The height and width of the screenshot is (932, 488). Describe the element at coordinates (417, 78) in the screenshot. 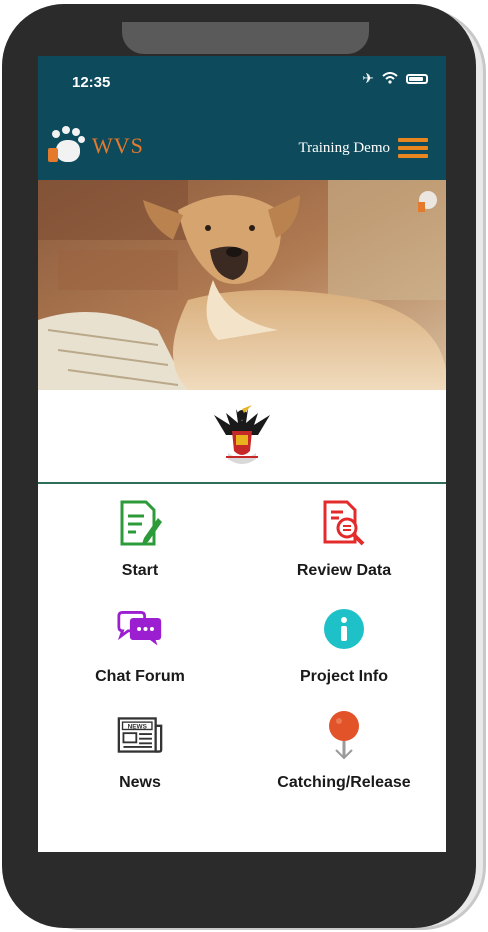

I see `battery-icon` at that location.